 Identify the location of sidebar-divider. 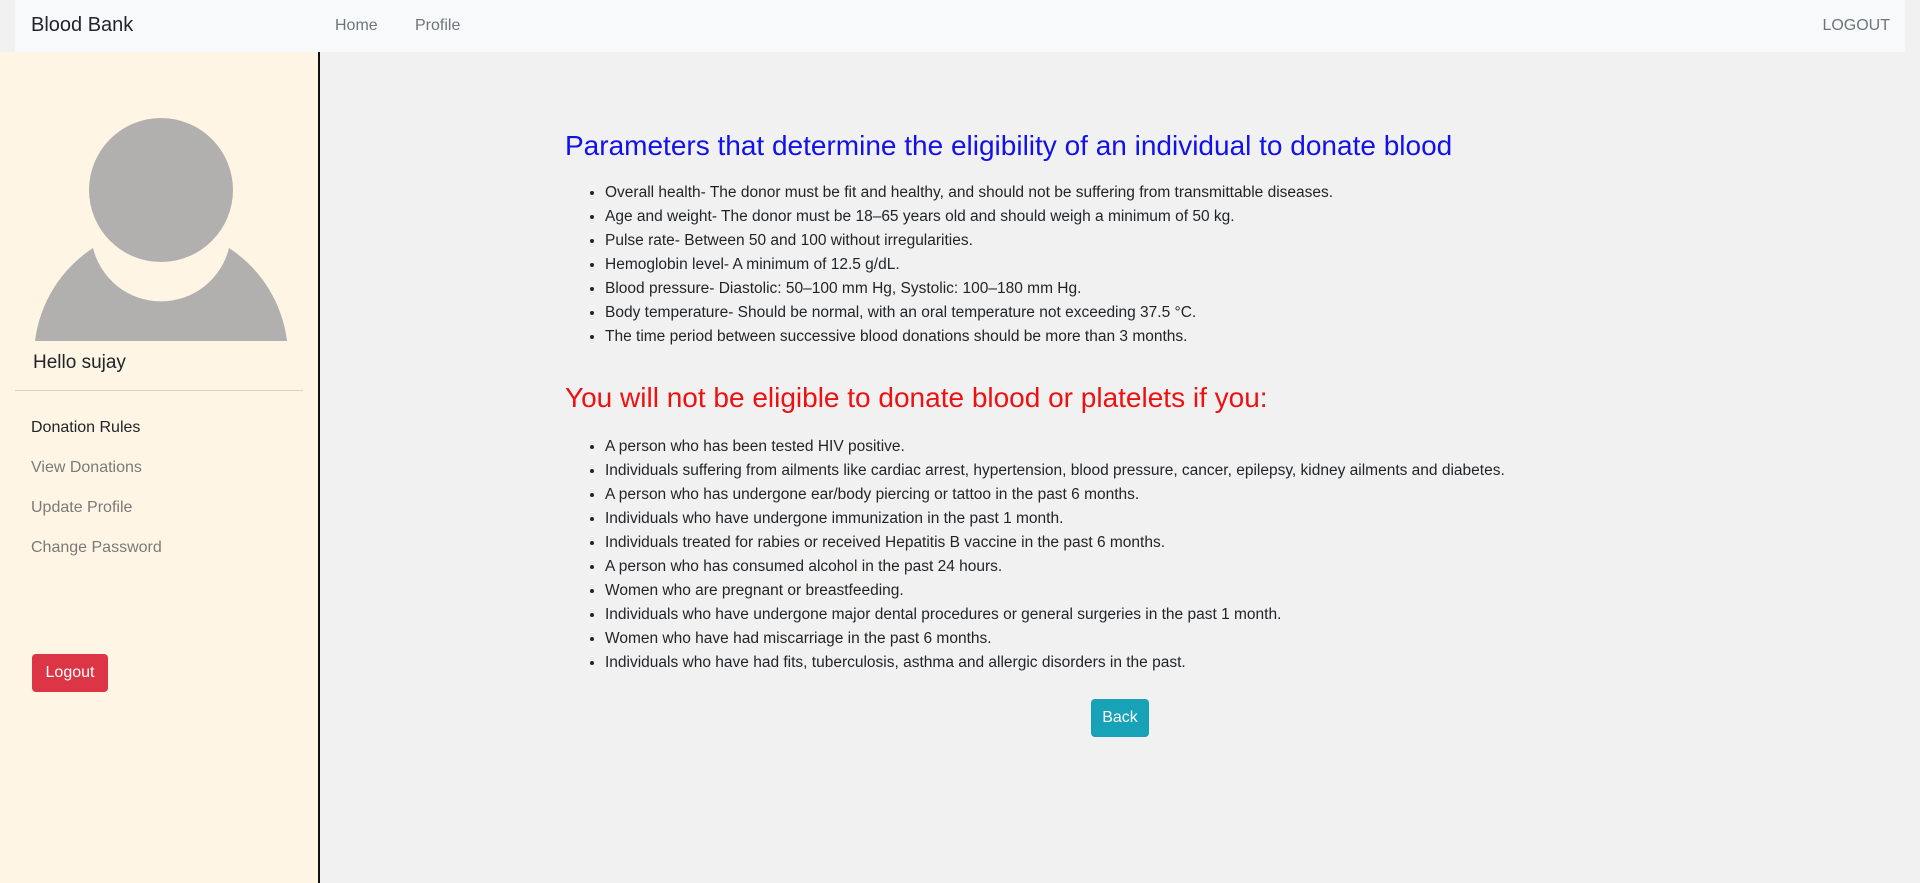
(159, 390).